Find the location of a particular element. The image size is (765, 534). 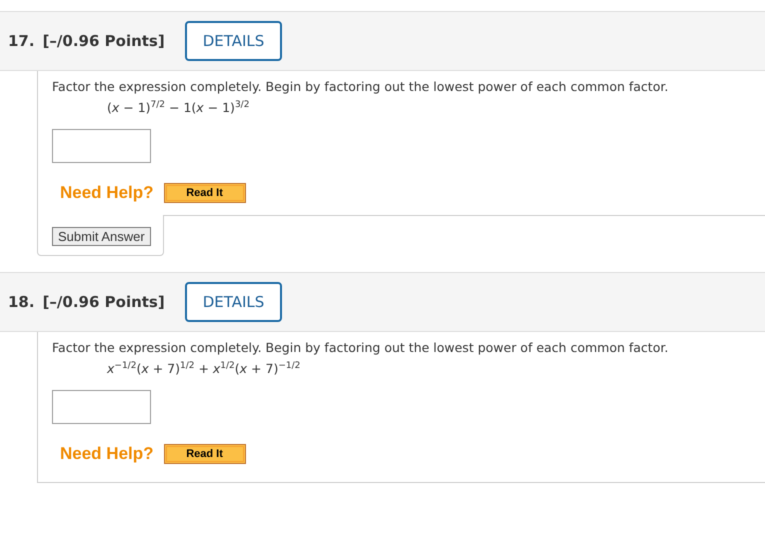

question-number: 18. is located at coordinates (21, 302).